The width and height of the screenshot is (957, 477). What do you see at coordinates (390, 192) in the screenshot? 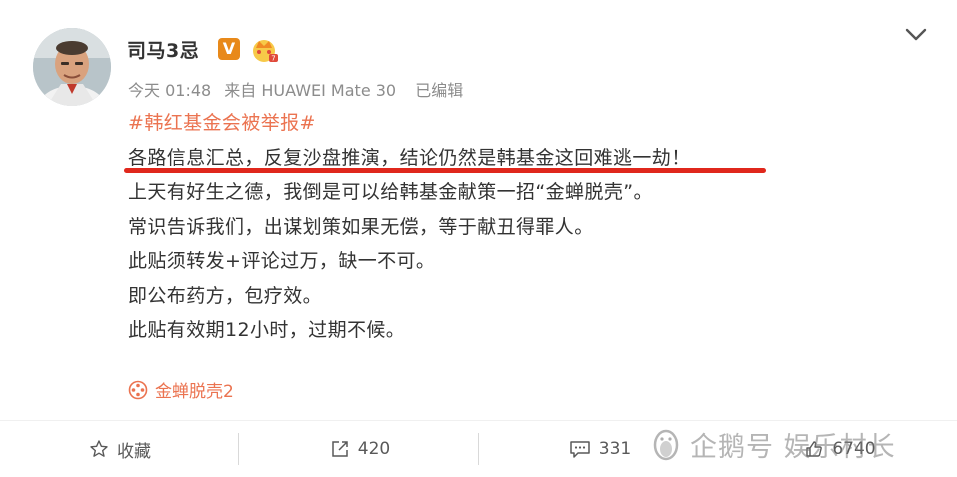
I see `content-line-2: 上天有好生之德，我倒是可以给韩基金献策一招“金蝉脱壳”。` at bounding box center [390, 192].